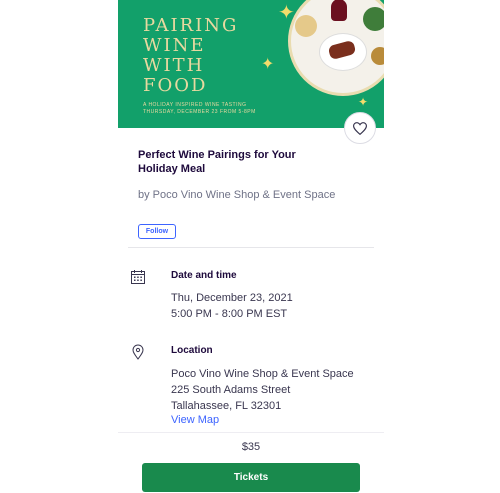 The width and height of the screenshot is (500, 493). Describe the element at coordinates (204, 275) in the screenshot. I see `date-time-heading: Date and time` at that location.